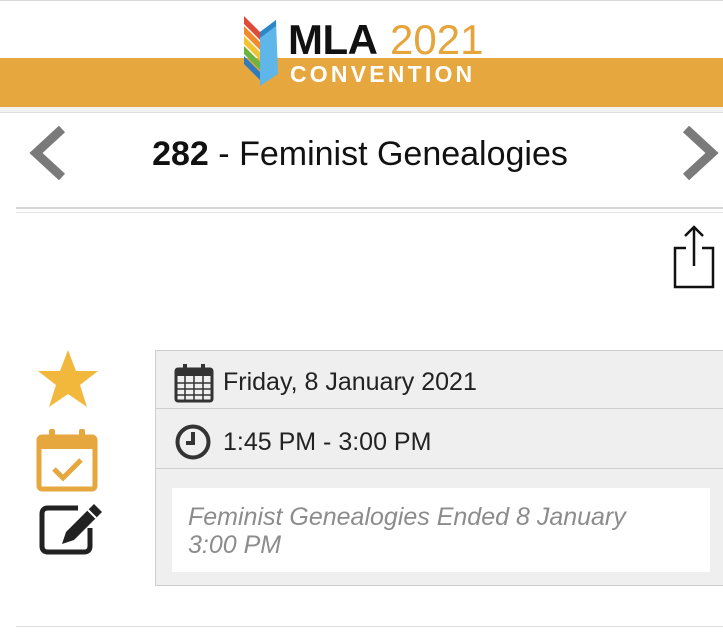 This screenshot has height=642, width=723. I want to click on note-line-1: Feminist Genealogies Ended 8 January, so click(407, 517).